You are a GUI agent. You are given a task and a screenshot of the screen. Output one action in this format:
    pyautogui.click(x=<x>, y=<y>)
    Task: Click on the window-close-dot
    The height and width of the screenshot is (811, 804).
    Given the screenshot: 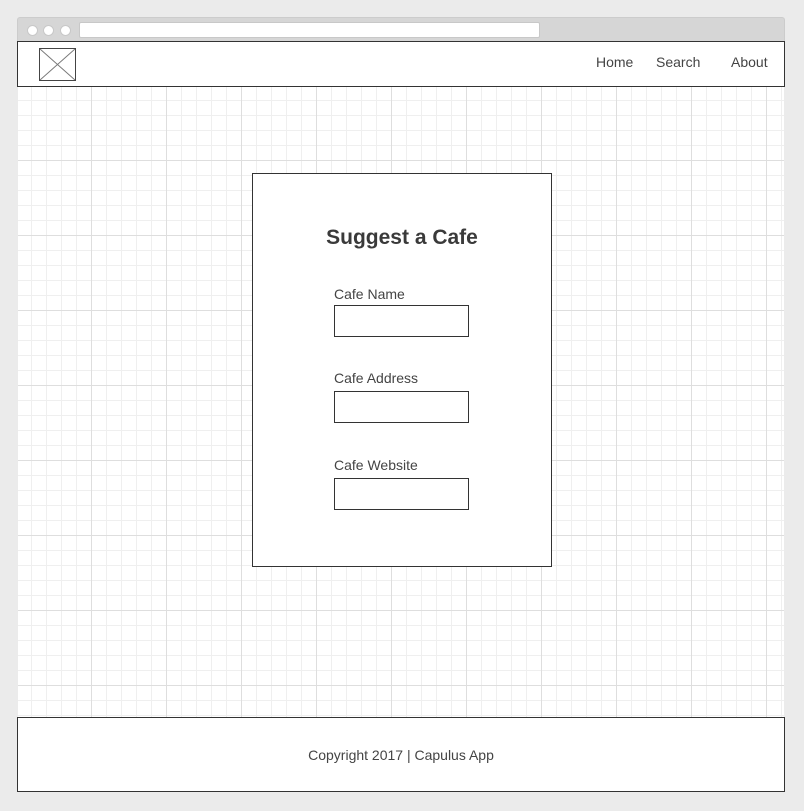 What is the action you would take?
    pyautogui.click(x=32, y=30)
    